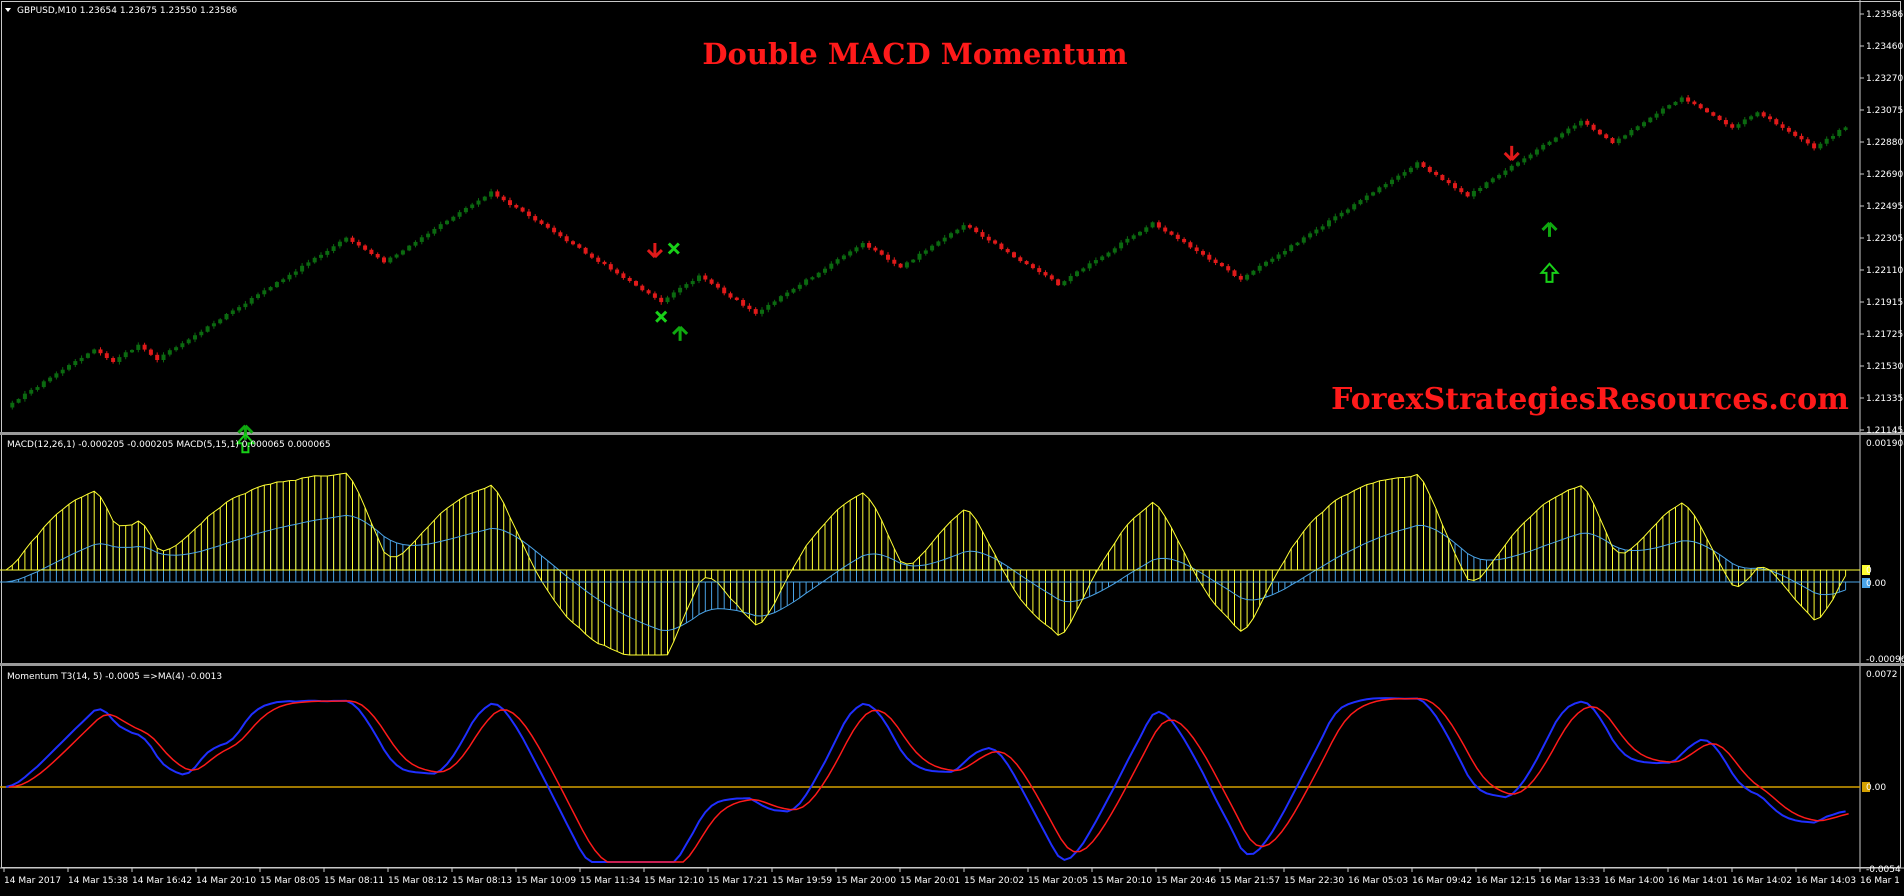 The image size is (1904, 896). I want to click on time-axis-label: 16 Mar 14:01, so click(1698, 881).